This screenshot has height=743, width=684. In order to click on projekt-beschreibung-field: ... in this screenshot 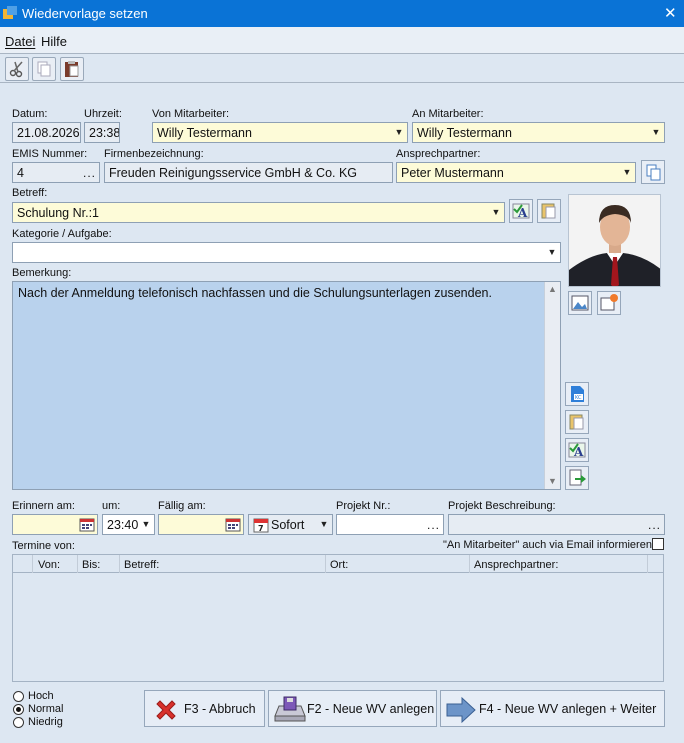, I will do `click(556, 524)`.